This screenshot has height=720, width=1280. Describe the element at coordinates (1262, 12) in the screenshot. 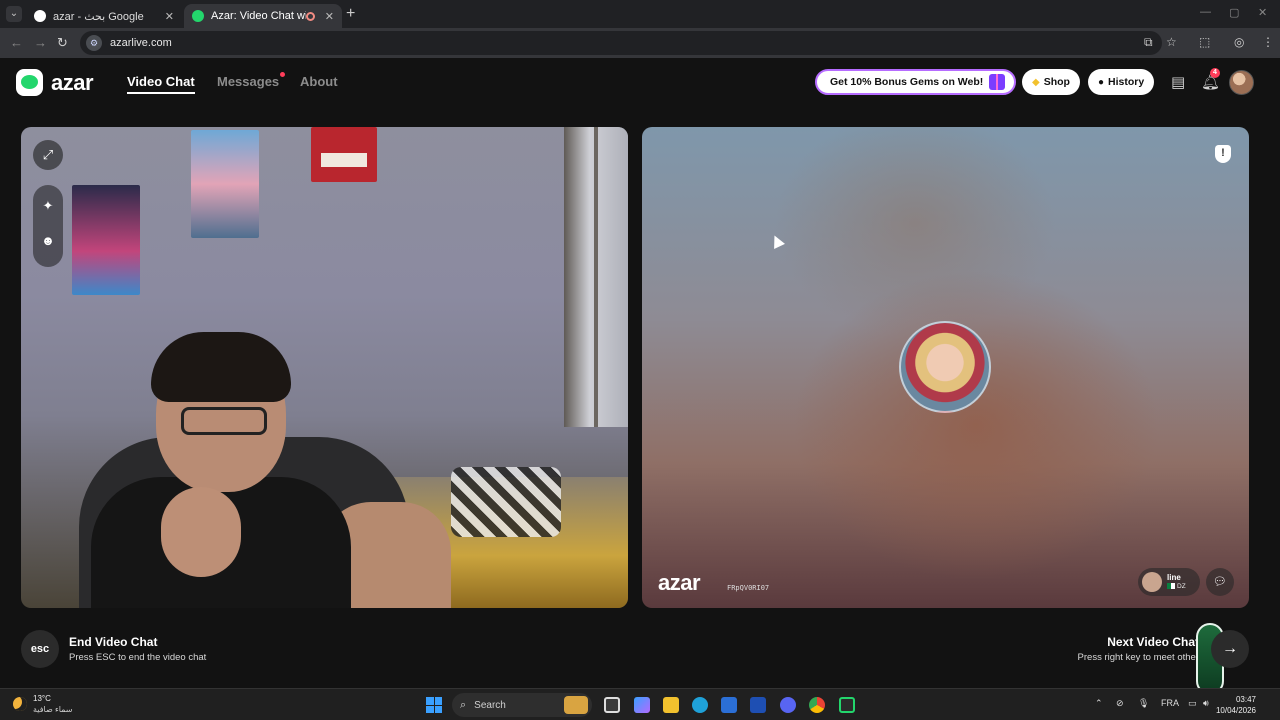

I see `window-close-icon: ✕` at that location.